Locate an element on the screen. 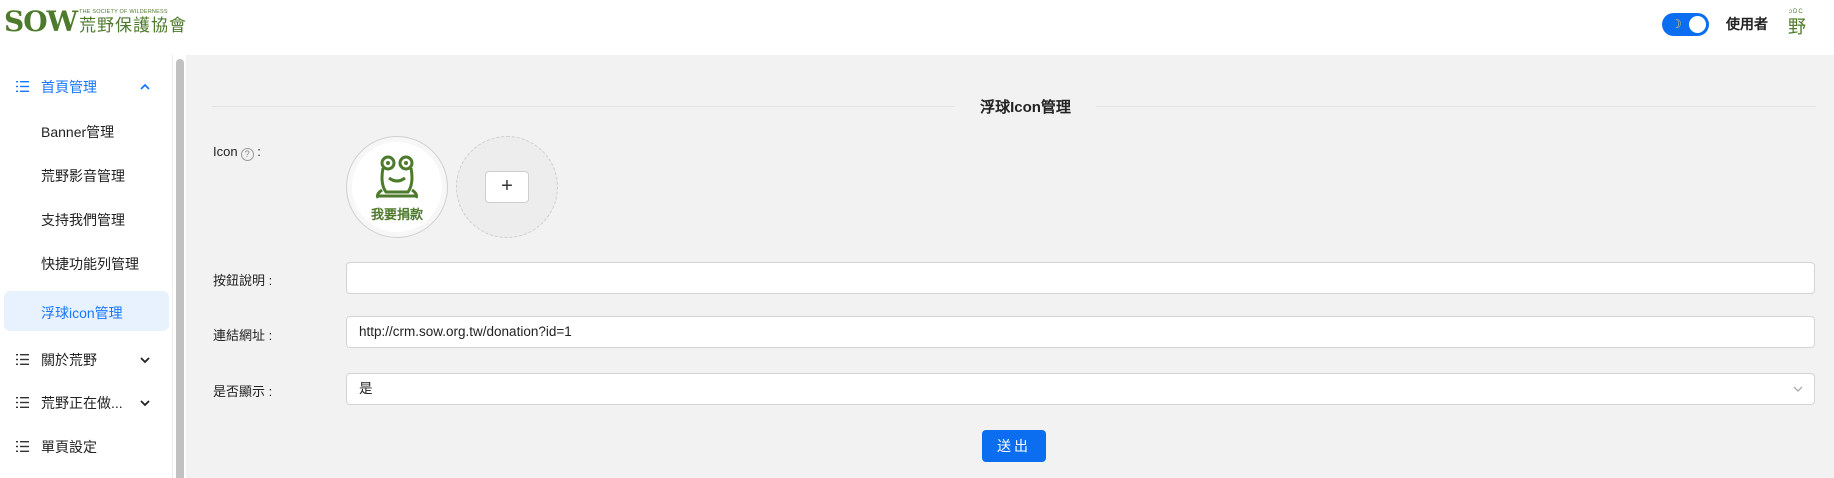 The width and height of the screenshot is (1834, 478). dark-mode-toggle: ☽ is located at coordinates (1685, 24).